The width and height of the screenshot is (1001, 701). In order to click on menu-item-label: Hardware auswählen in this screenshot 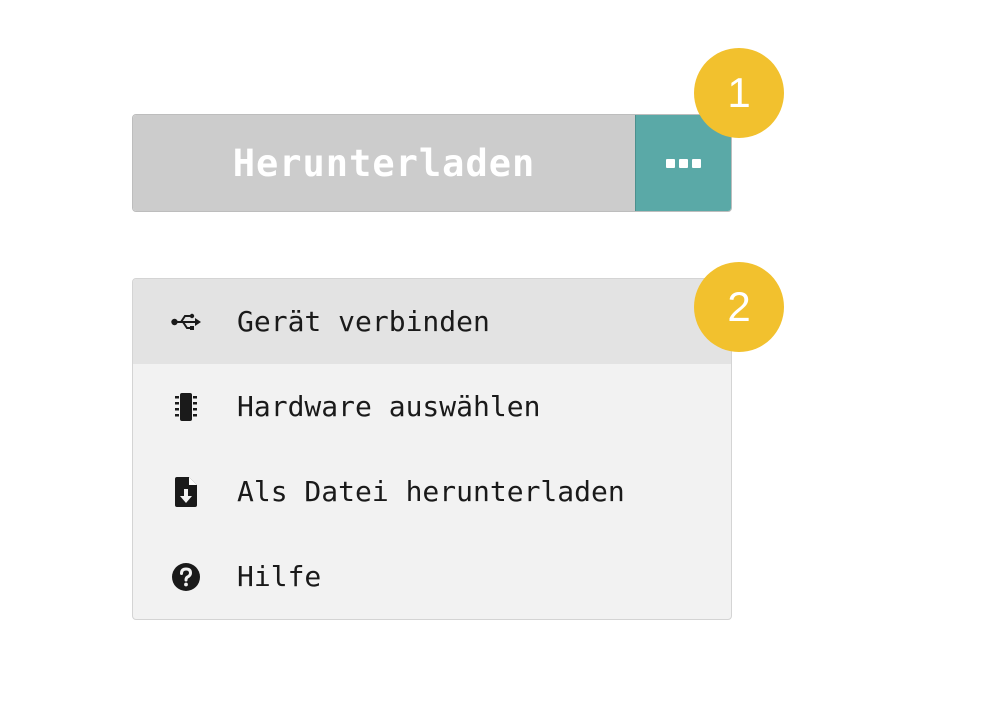, I will do `click(389, 406)`.